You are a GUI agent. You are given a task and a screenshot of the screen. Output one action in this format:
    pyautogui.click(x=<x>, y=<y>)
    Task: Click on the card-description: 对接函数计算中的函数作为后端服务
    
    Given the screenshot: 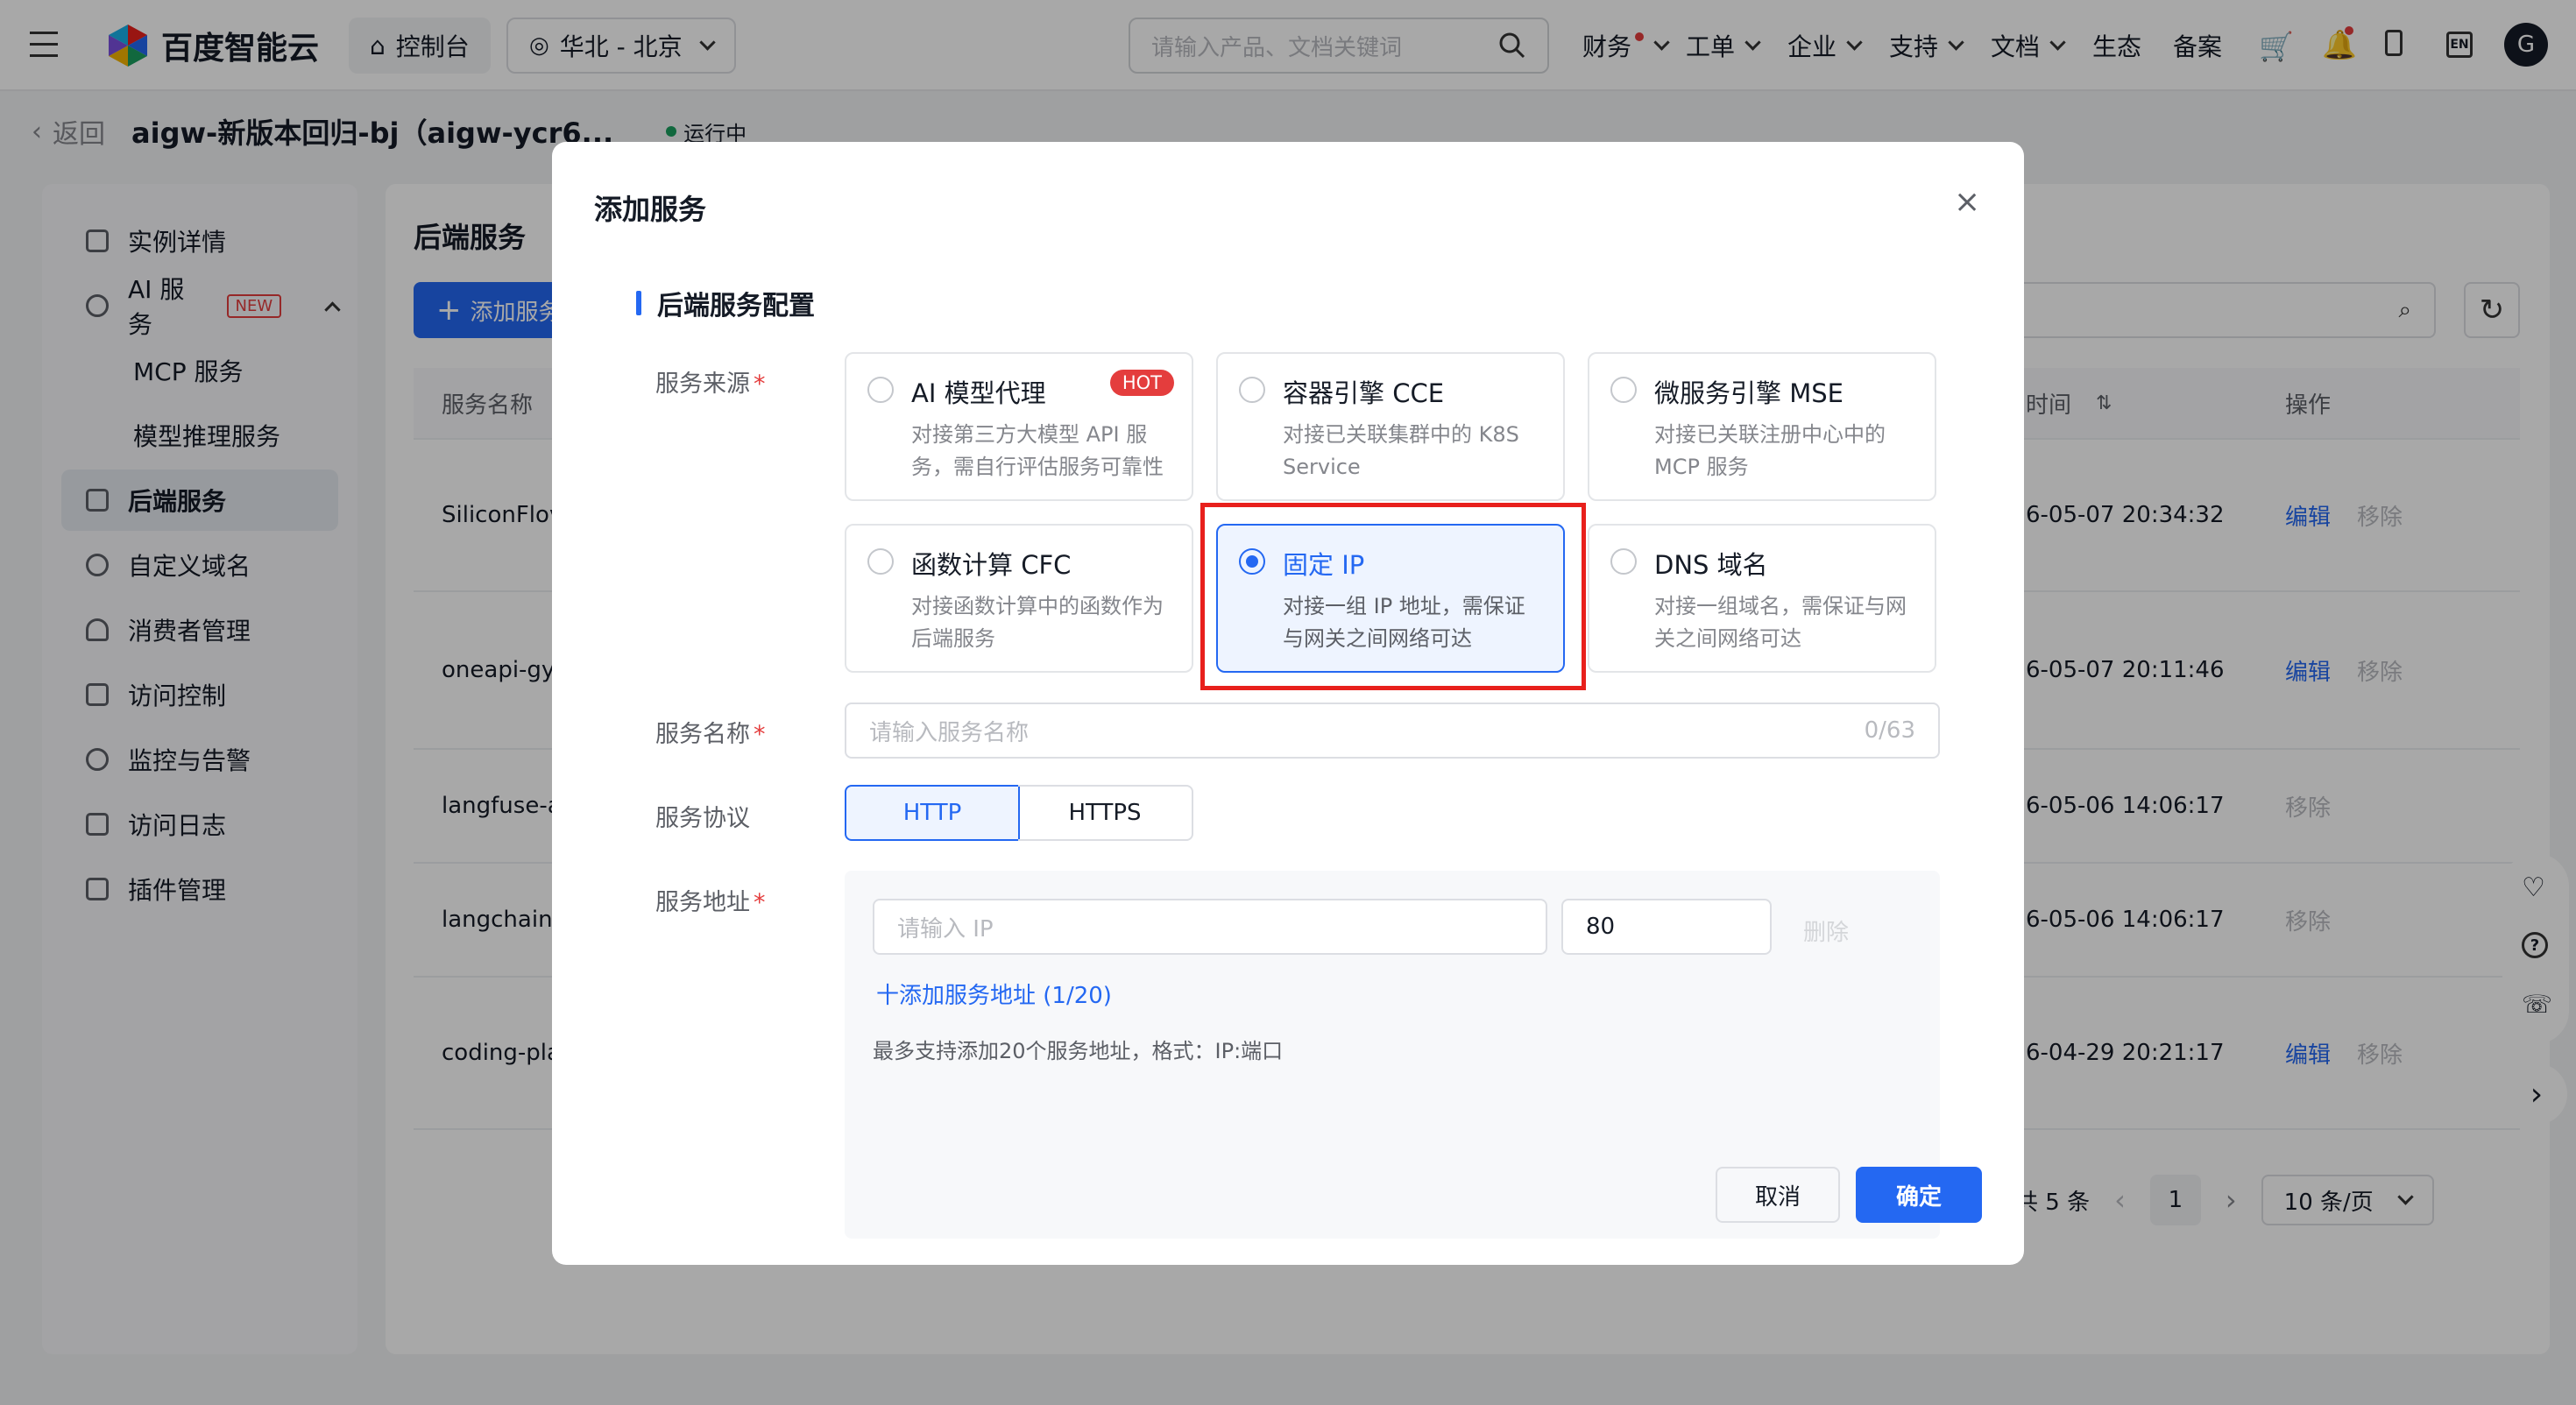 What is the action you would take?
    pyautogui.click(x=1037, y=622)
    